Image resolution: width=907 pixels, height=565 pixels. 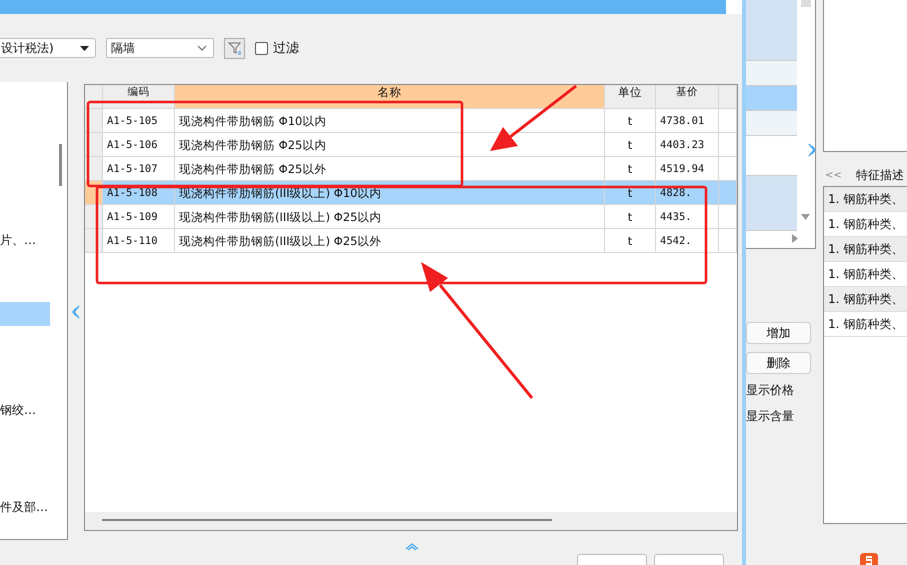 What do you see at coordinates (160, 48) in the screenshot?
I see `category-dropdown: 隔墙` at bounding box center [160, 48].